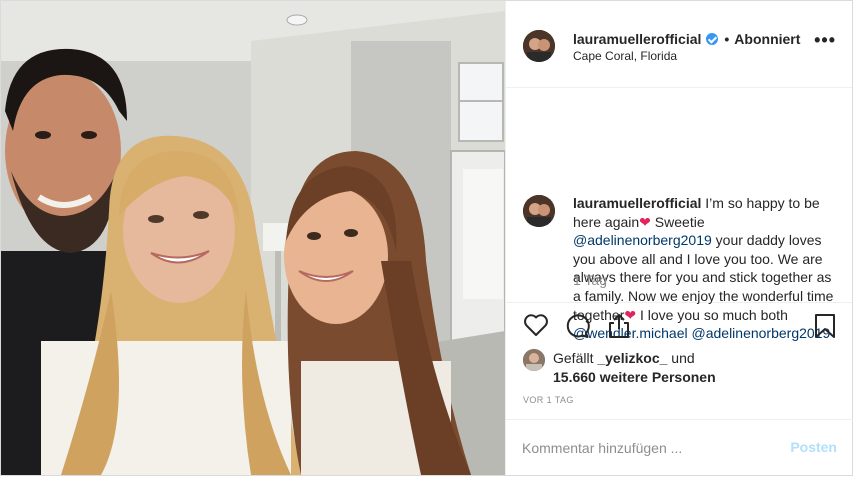 Image resolution: width=854 pixels, height=480 pixels. I want to click on add-comment-bar: Posten, so click(679, 447).